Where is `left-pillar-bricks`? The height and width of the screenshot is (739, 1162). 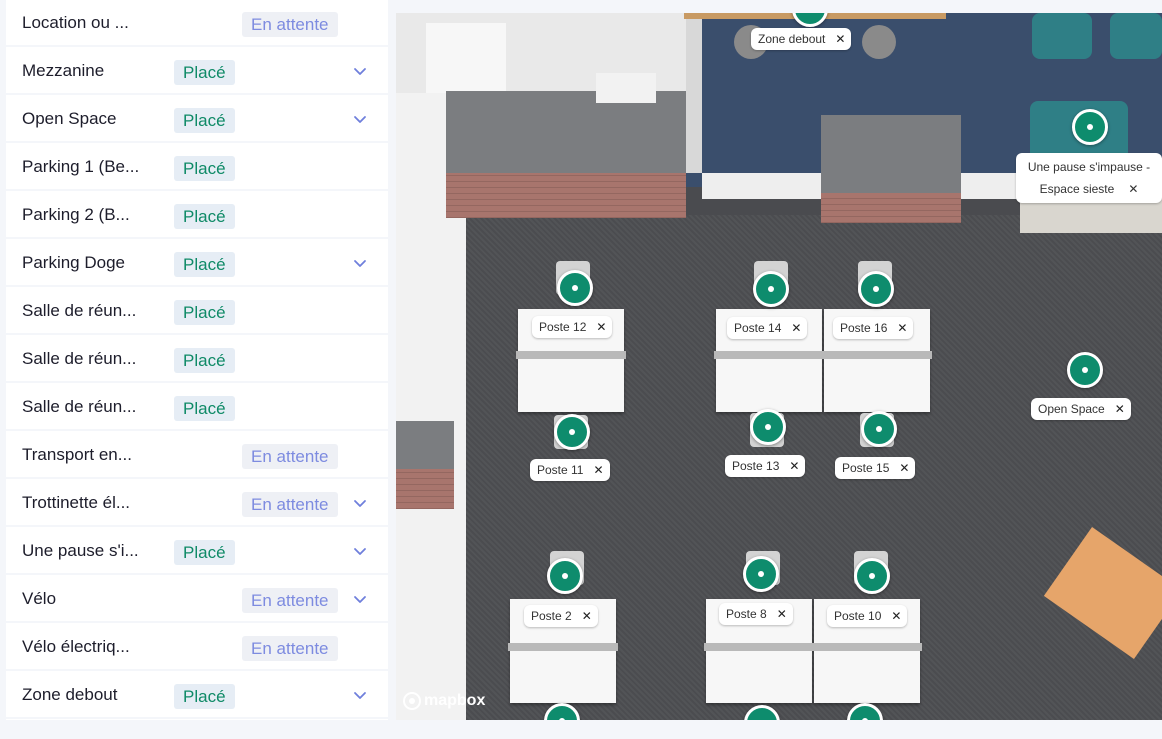 left-pillar-bricks is located at coordinates (425, 489).